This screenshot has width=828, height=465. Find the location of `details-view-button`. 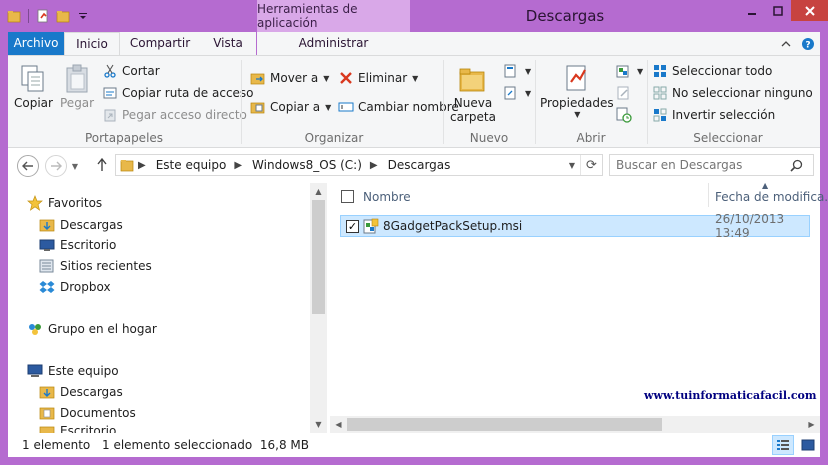

details-view-button is located at coordinates (783, 445).